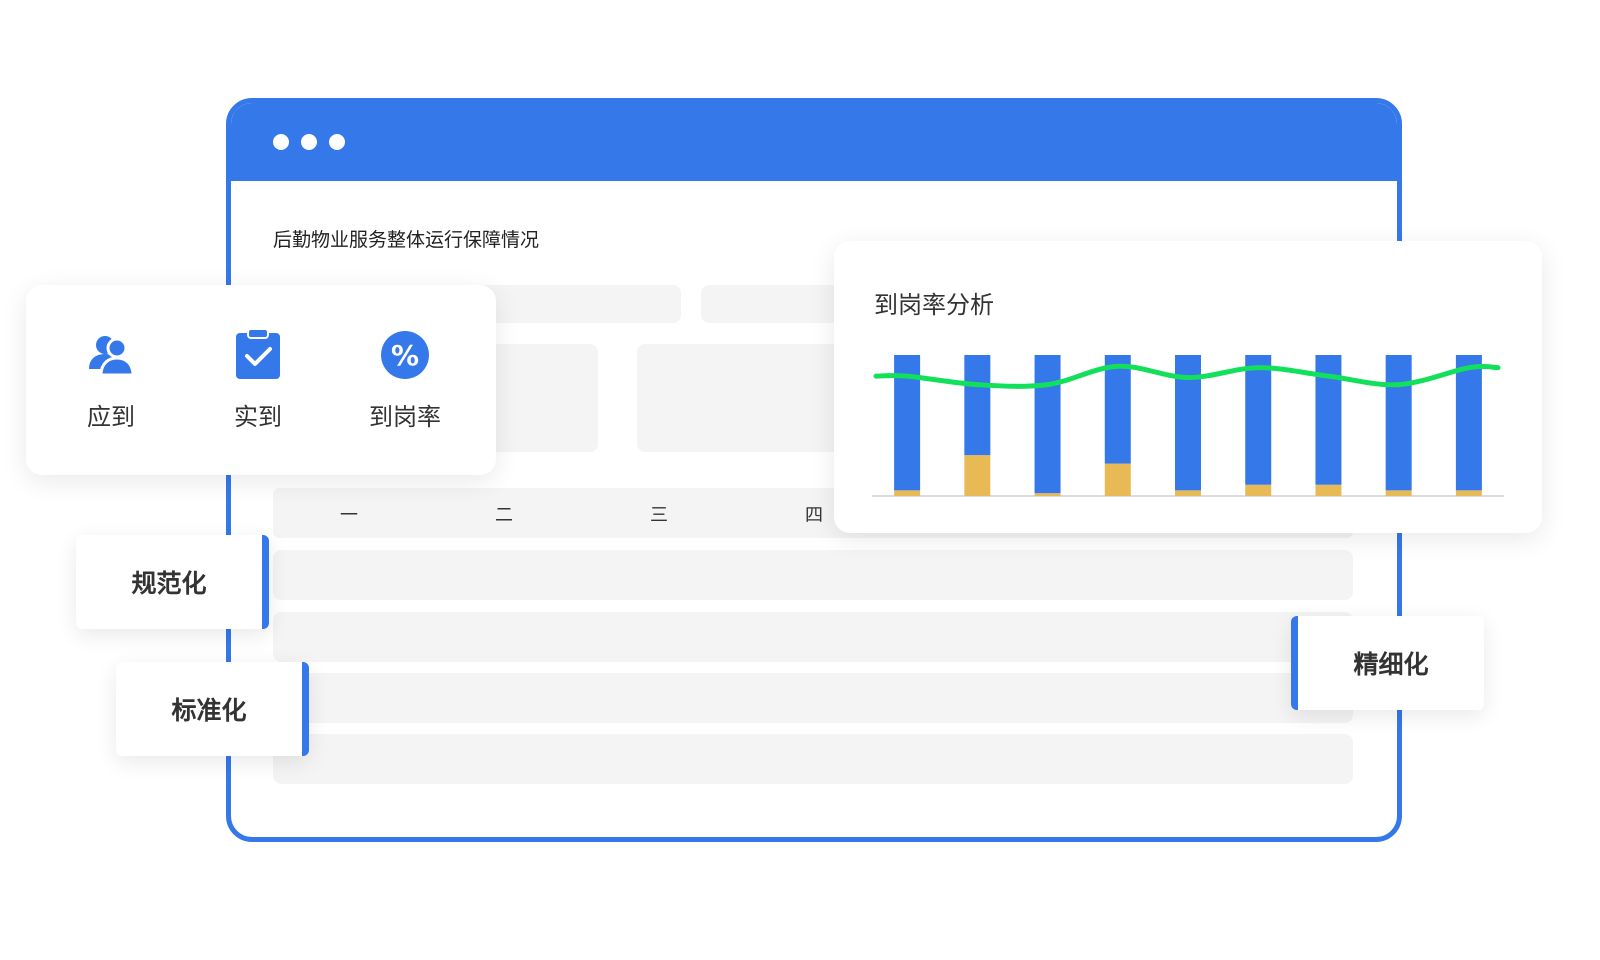  Describe the element at coordinates (111, 417) in the screenshot. I see `stat-label: 应到` at that location.